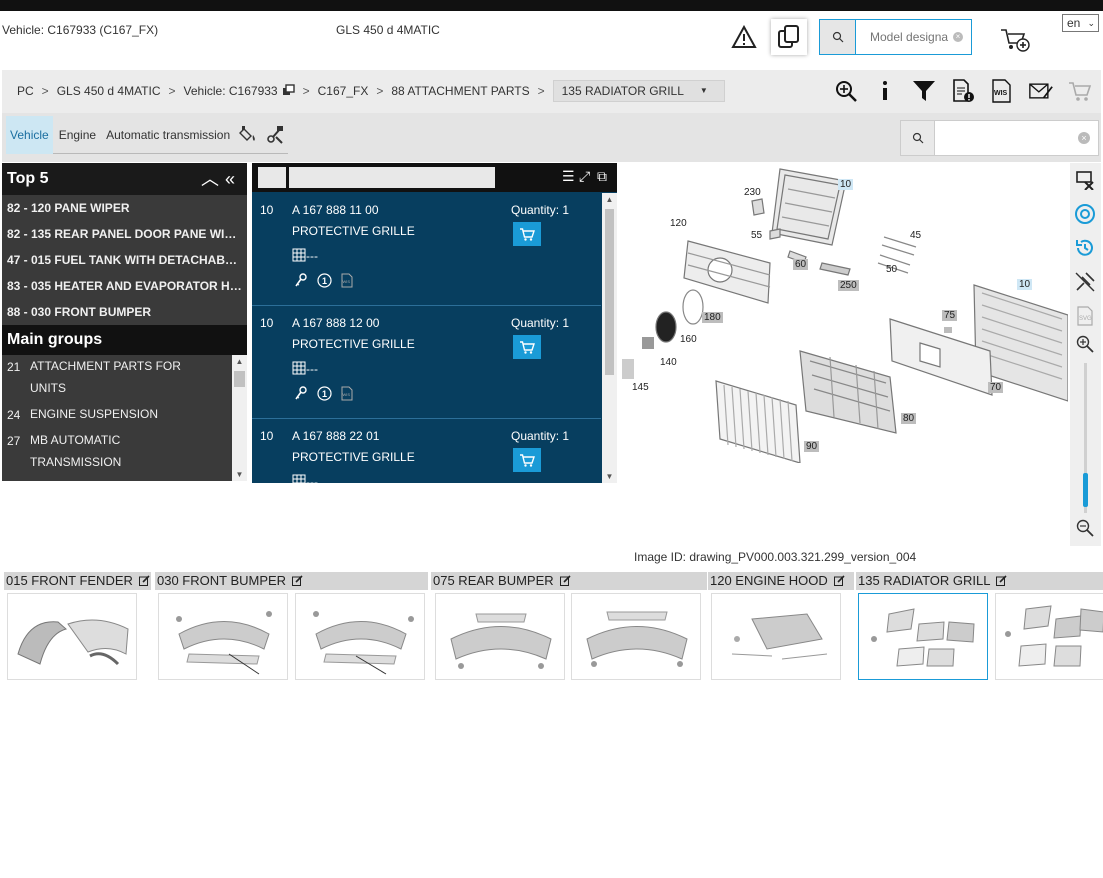  What do you see at coordinates (846, 184) in the screenshot?
I see `callout-10: 10` at bounding box center [846, 184].